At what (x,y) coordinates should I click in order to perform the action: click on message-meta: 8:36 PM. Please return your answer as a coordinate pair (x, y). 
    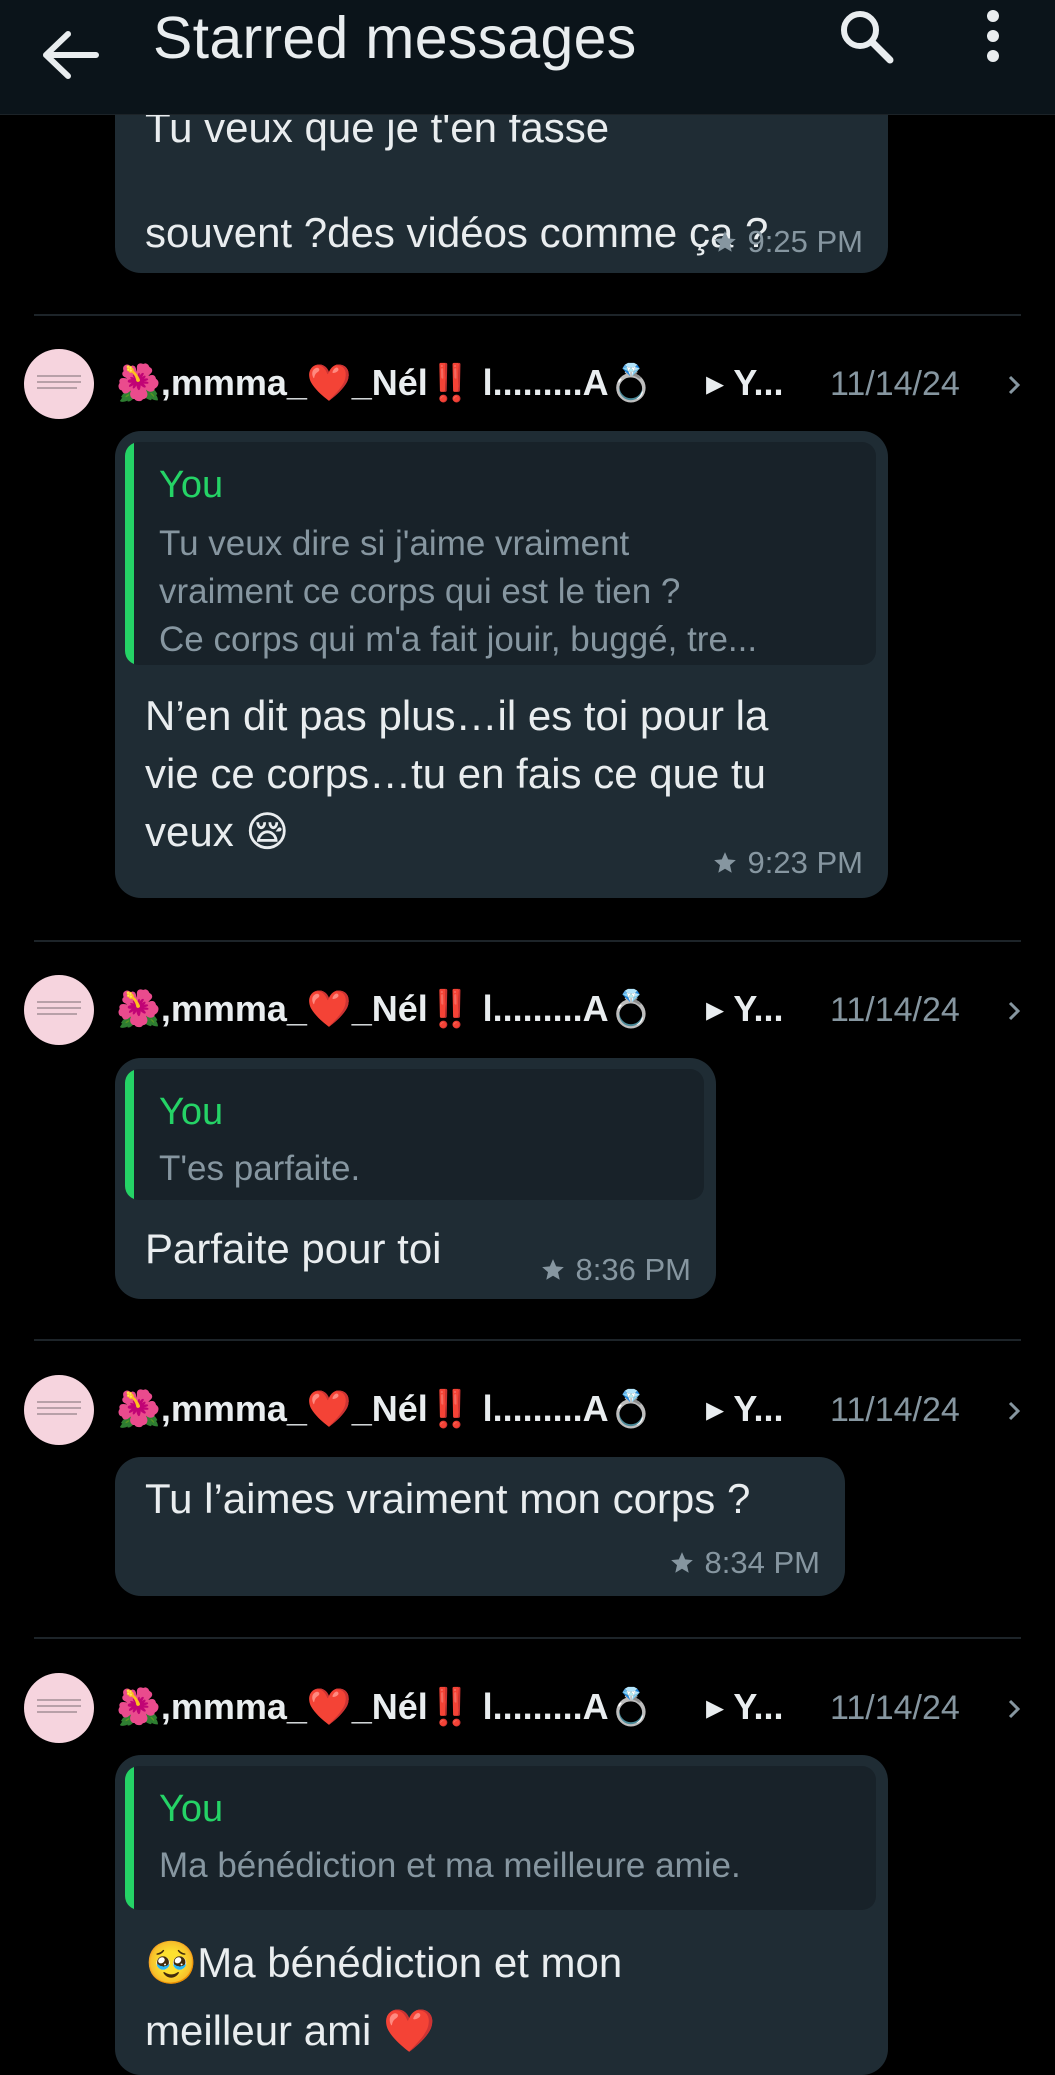
    Looking at the image, I should click on (615, 1270).